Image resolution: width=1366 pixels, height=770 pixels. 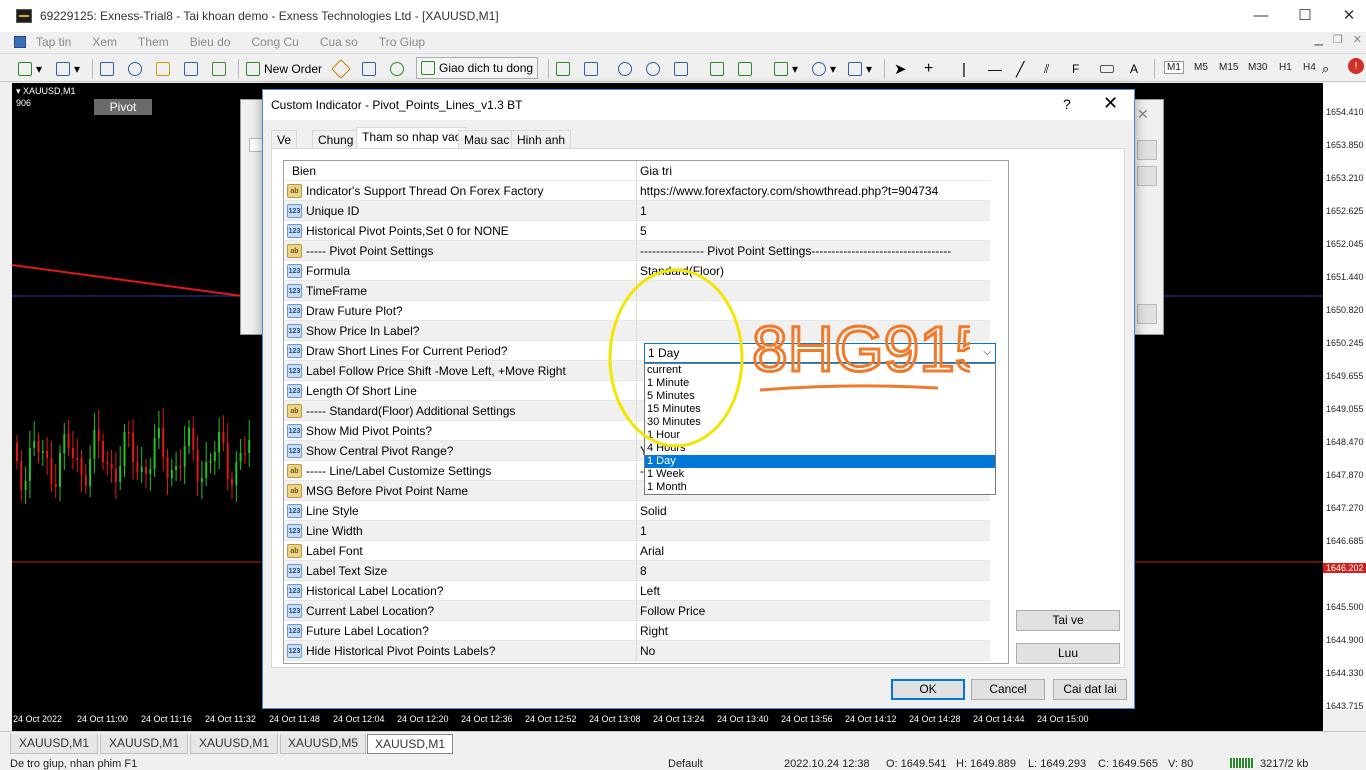 I want to click on zoom-out-icon, so click(x=655, y=69).